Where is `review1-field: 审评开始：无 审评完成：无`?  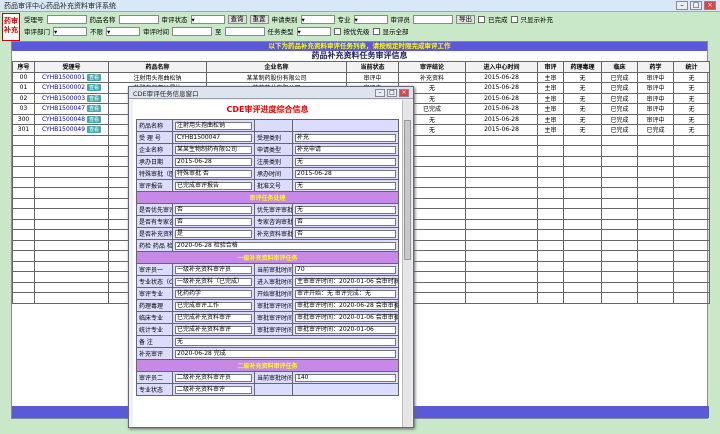
review1-field: 审评开始：无 审评完成：无 is located at coordinates (345, 293).